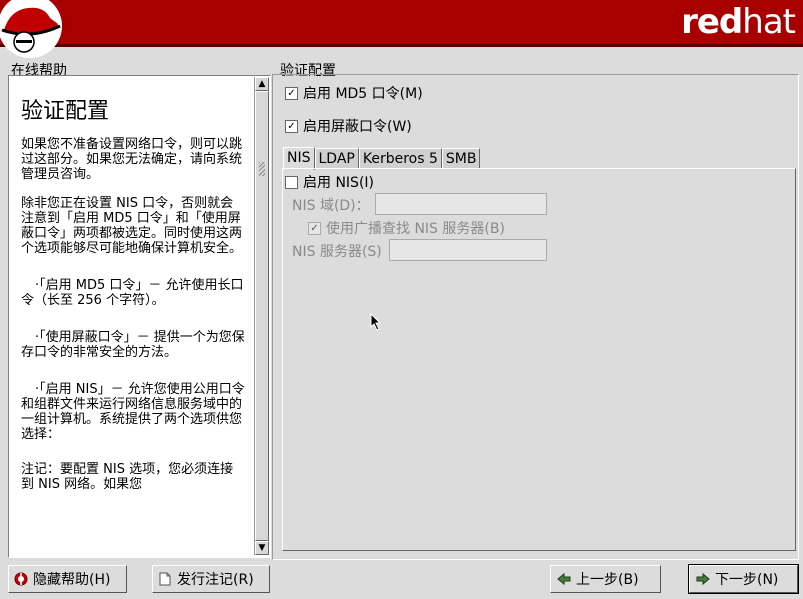 This screenshot has width=803, height=599. What do you see at coordinates (363, 94) in the screenshot?
I see `md5-label: 启用 MD5 口令(M)` at bounding box center [363, 94].